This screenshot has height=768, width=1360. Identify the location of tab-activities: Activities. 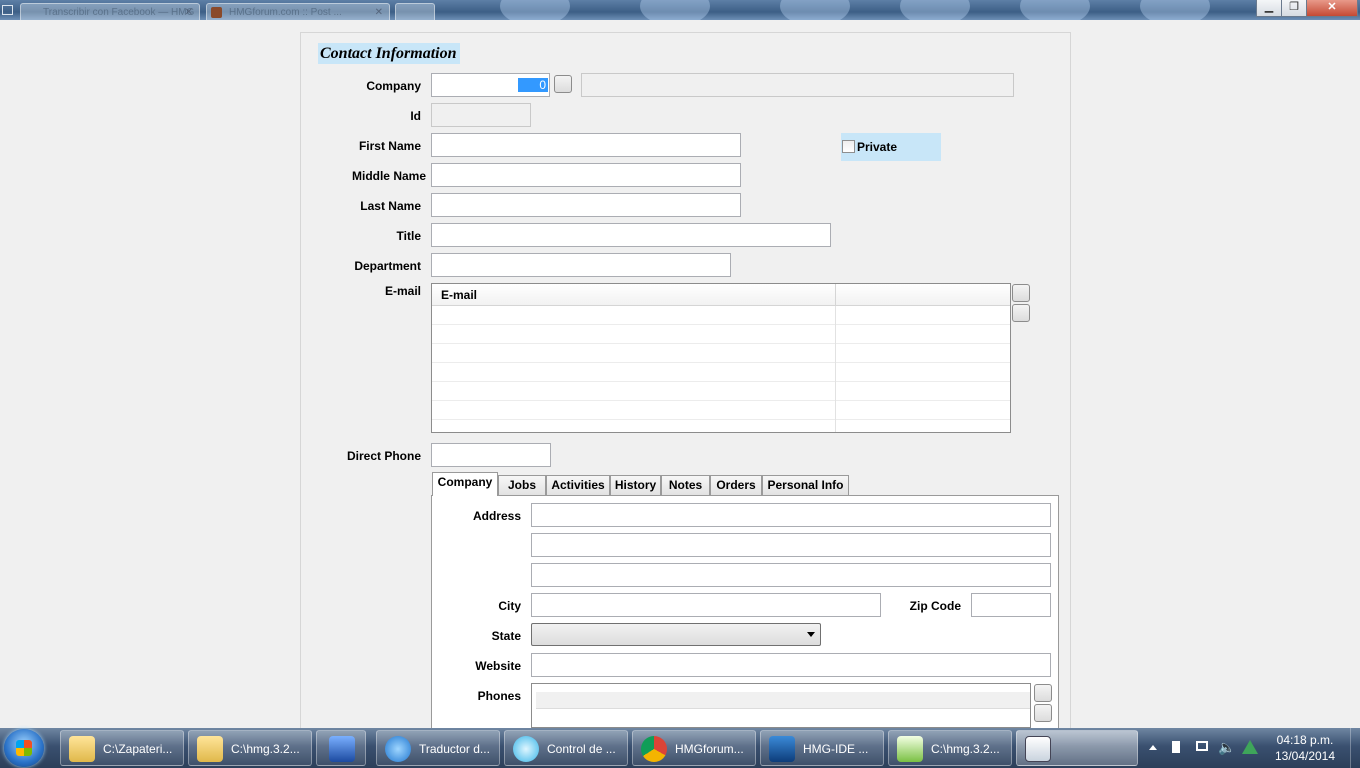
(578, 485).